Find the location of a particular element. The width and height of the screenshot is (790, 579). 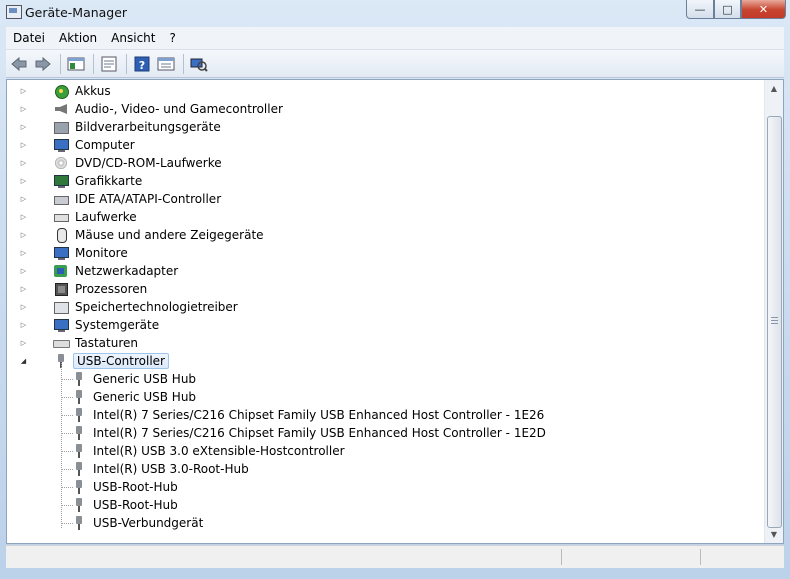

back-icon is located at coordinates (19, 64).